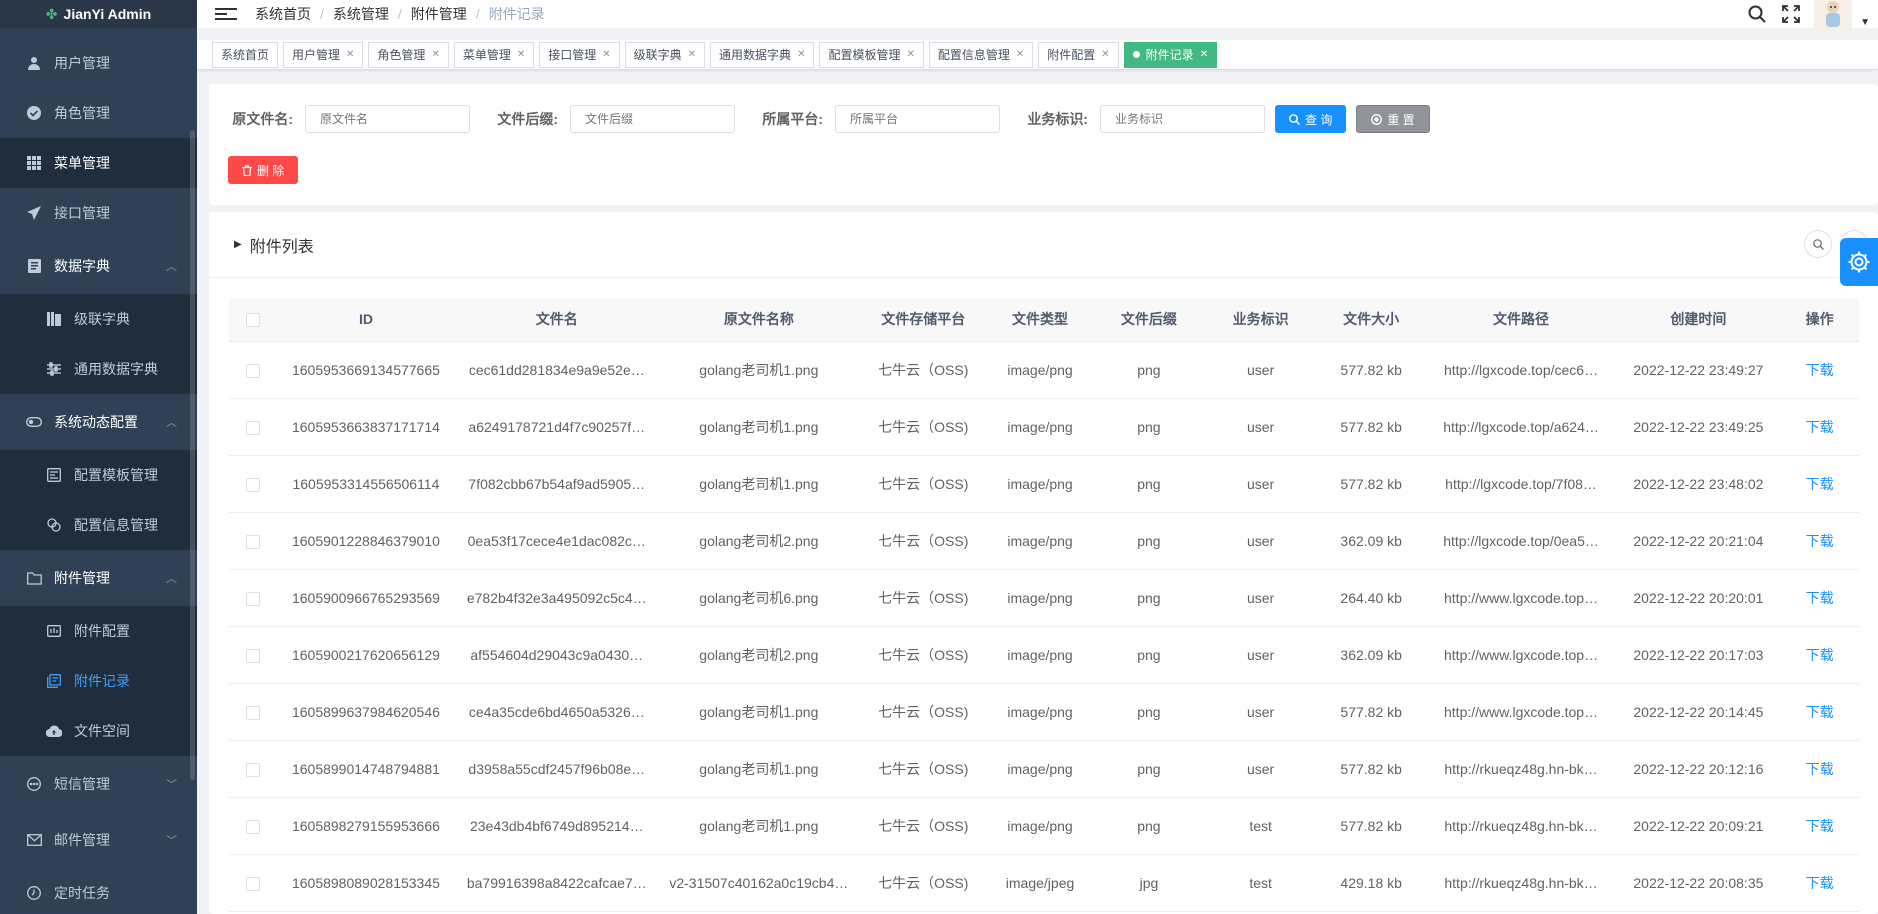  Describe the element at coordinates (1818, 244) in the screenshot. I see `search-toggle-icon` at that location.